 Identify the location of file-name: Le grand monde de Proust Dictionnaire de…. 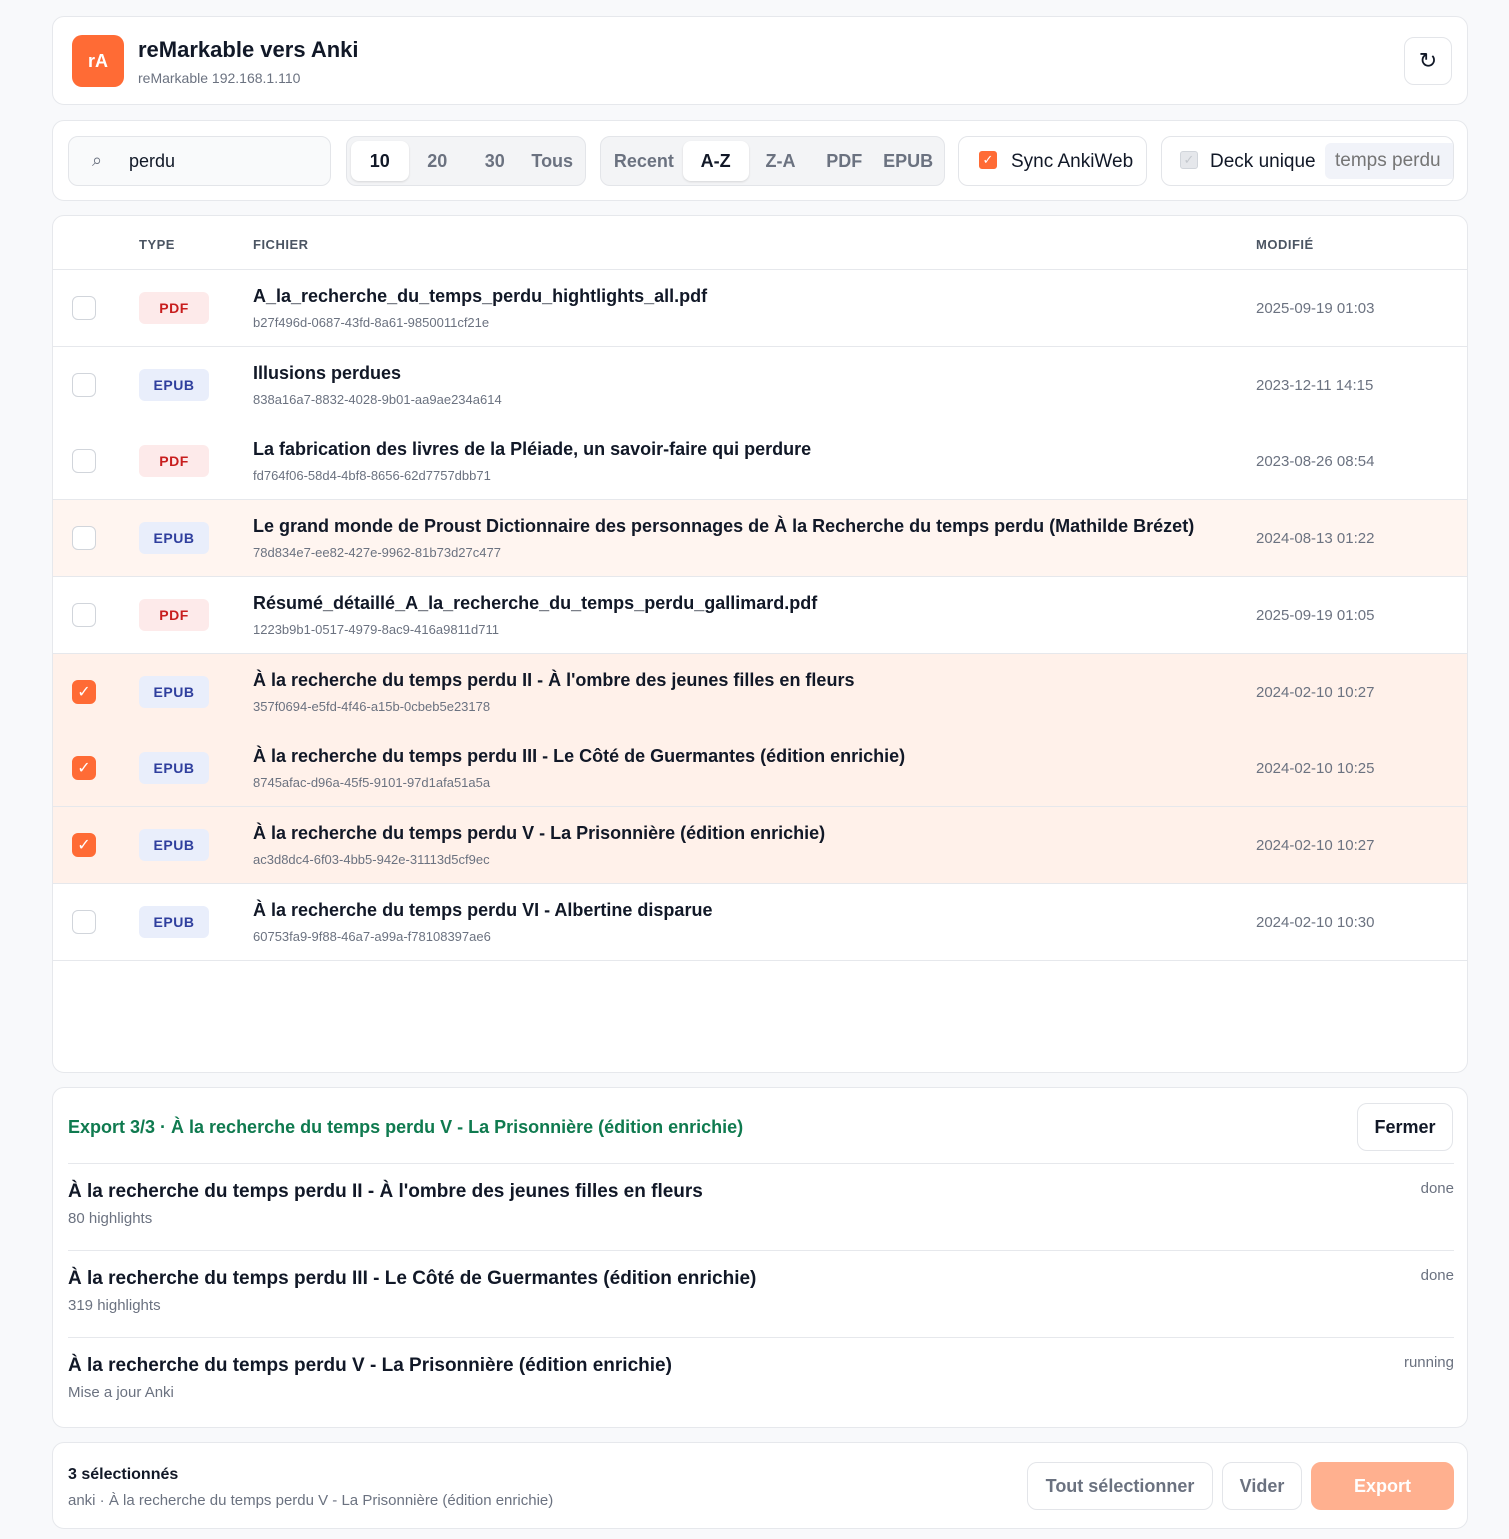
(724, 526).